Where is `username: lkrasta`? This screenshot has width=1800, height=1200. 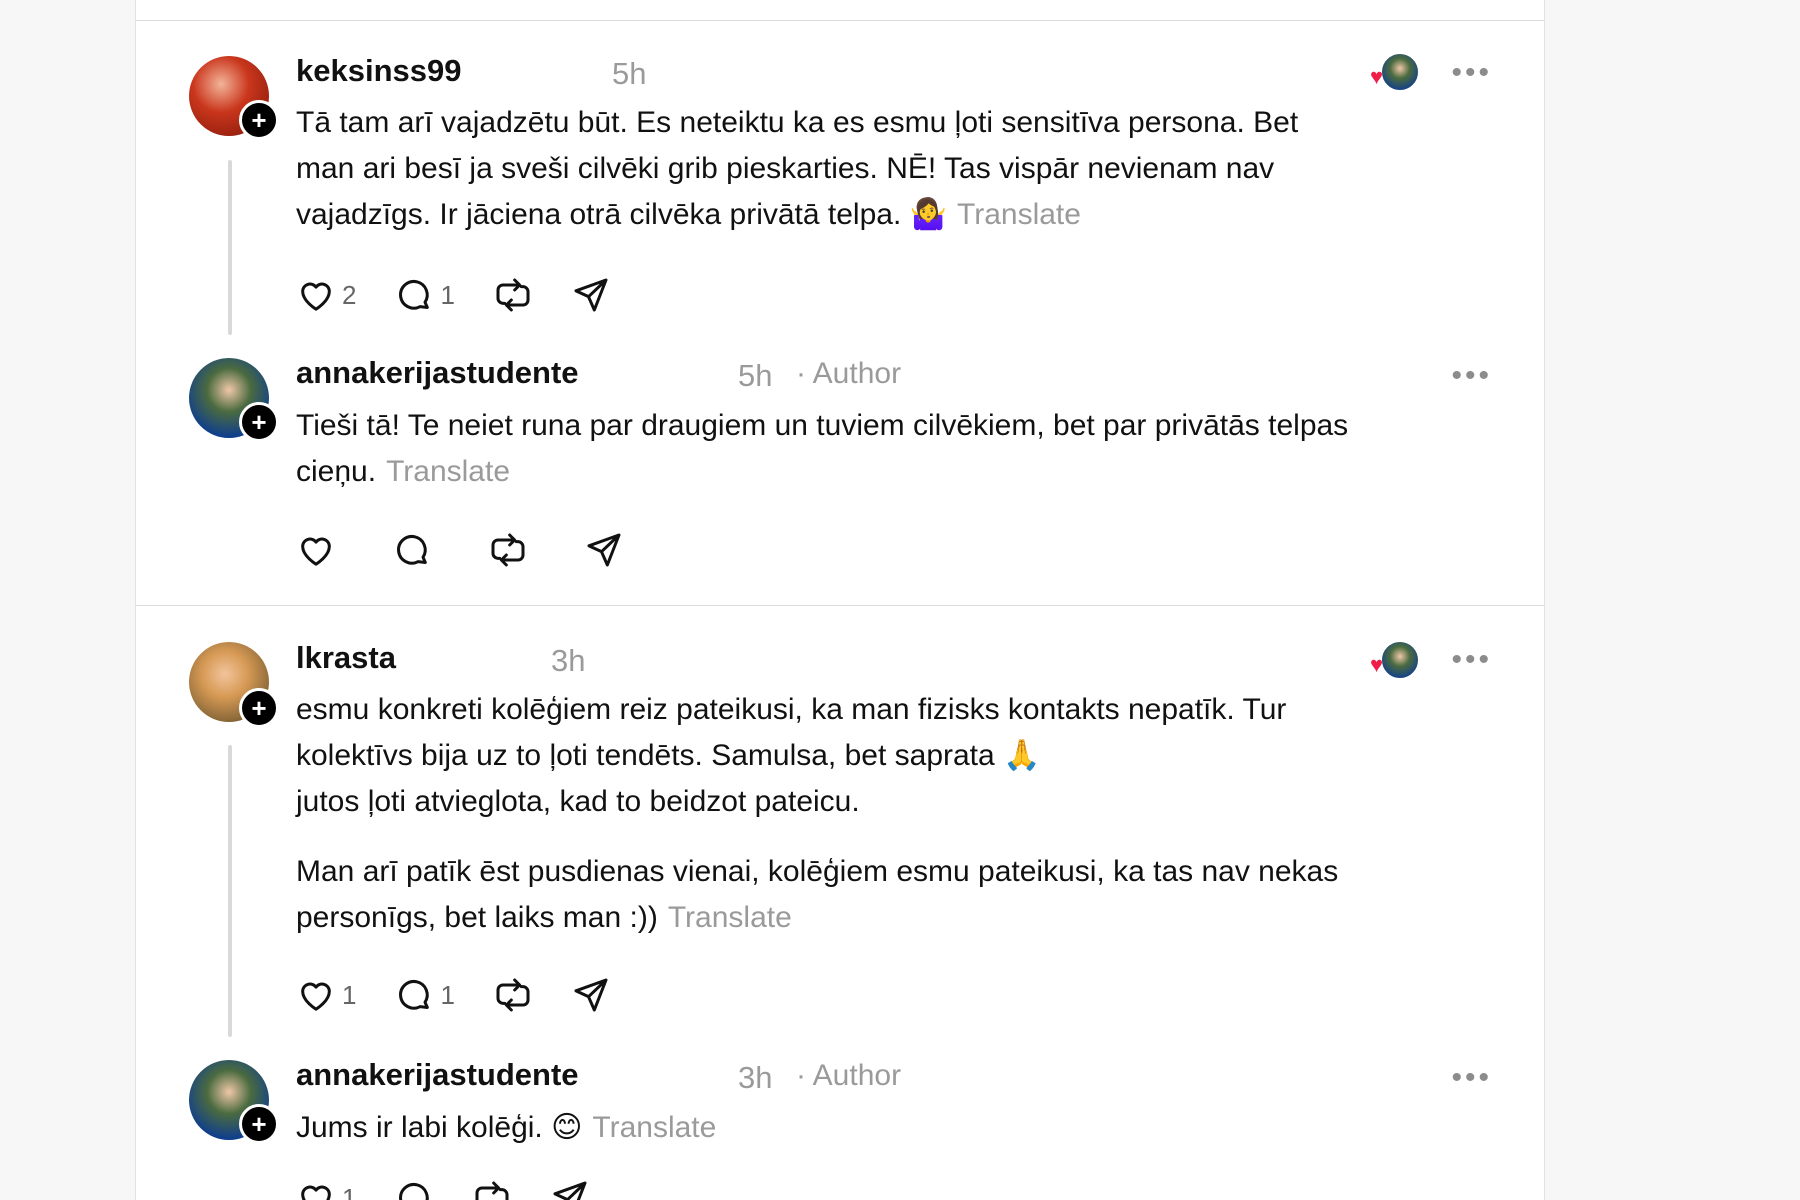 username: lkrasta is located at coordinates (346, 658).